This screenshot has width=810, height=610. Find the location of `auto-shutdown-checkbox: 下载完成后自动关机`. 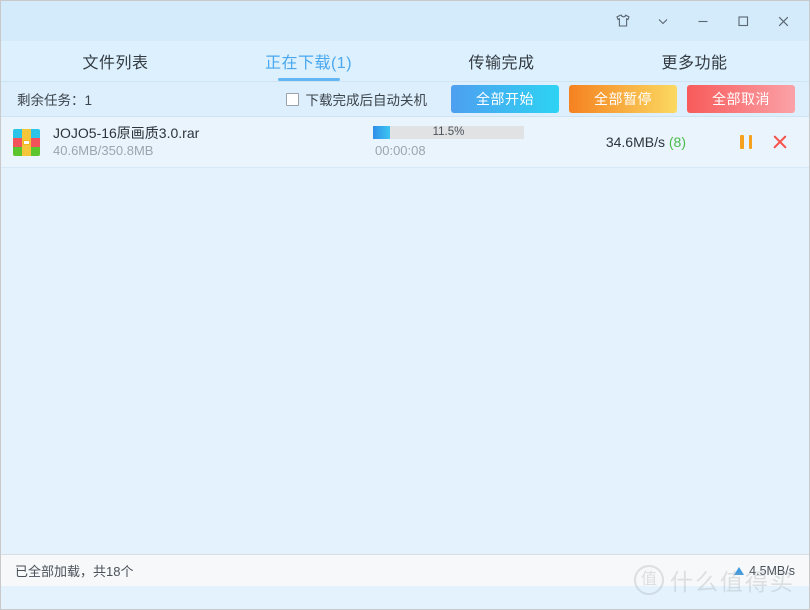

auto-shutdown-checkbox: 下载完成后自动关机 is located at coordinates (356, 99).